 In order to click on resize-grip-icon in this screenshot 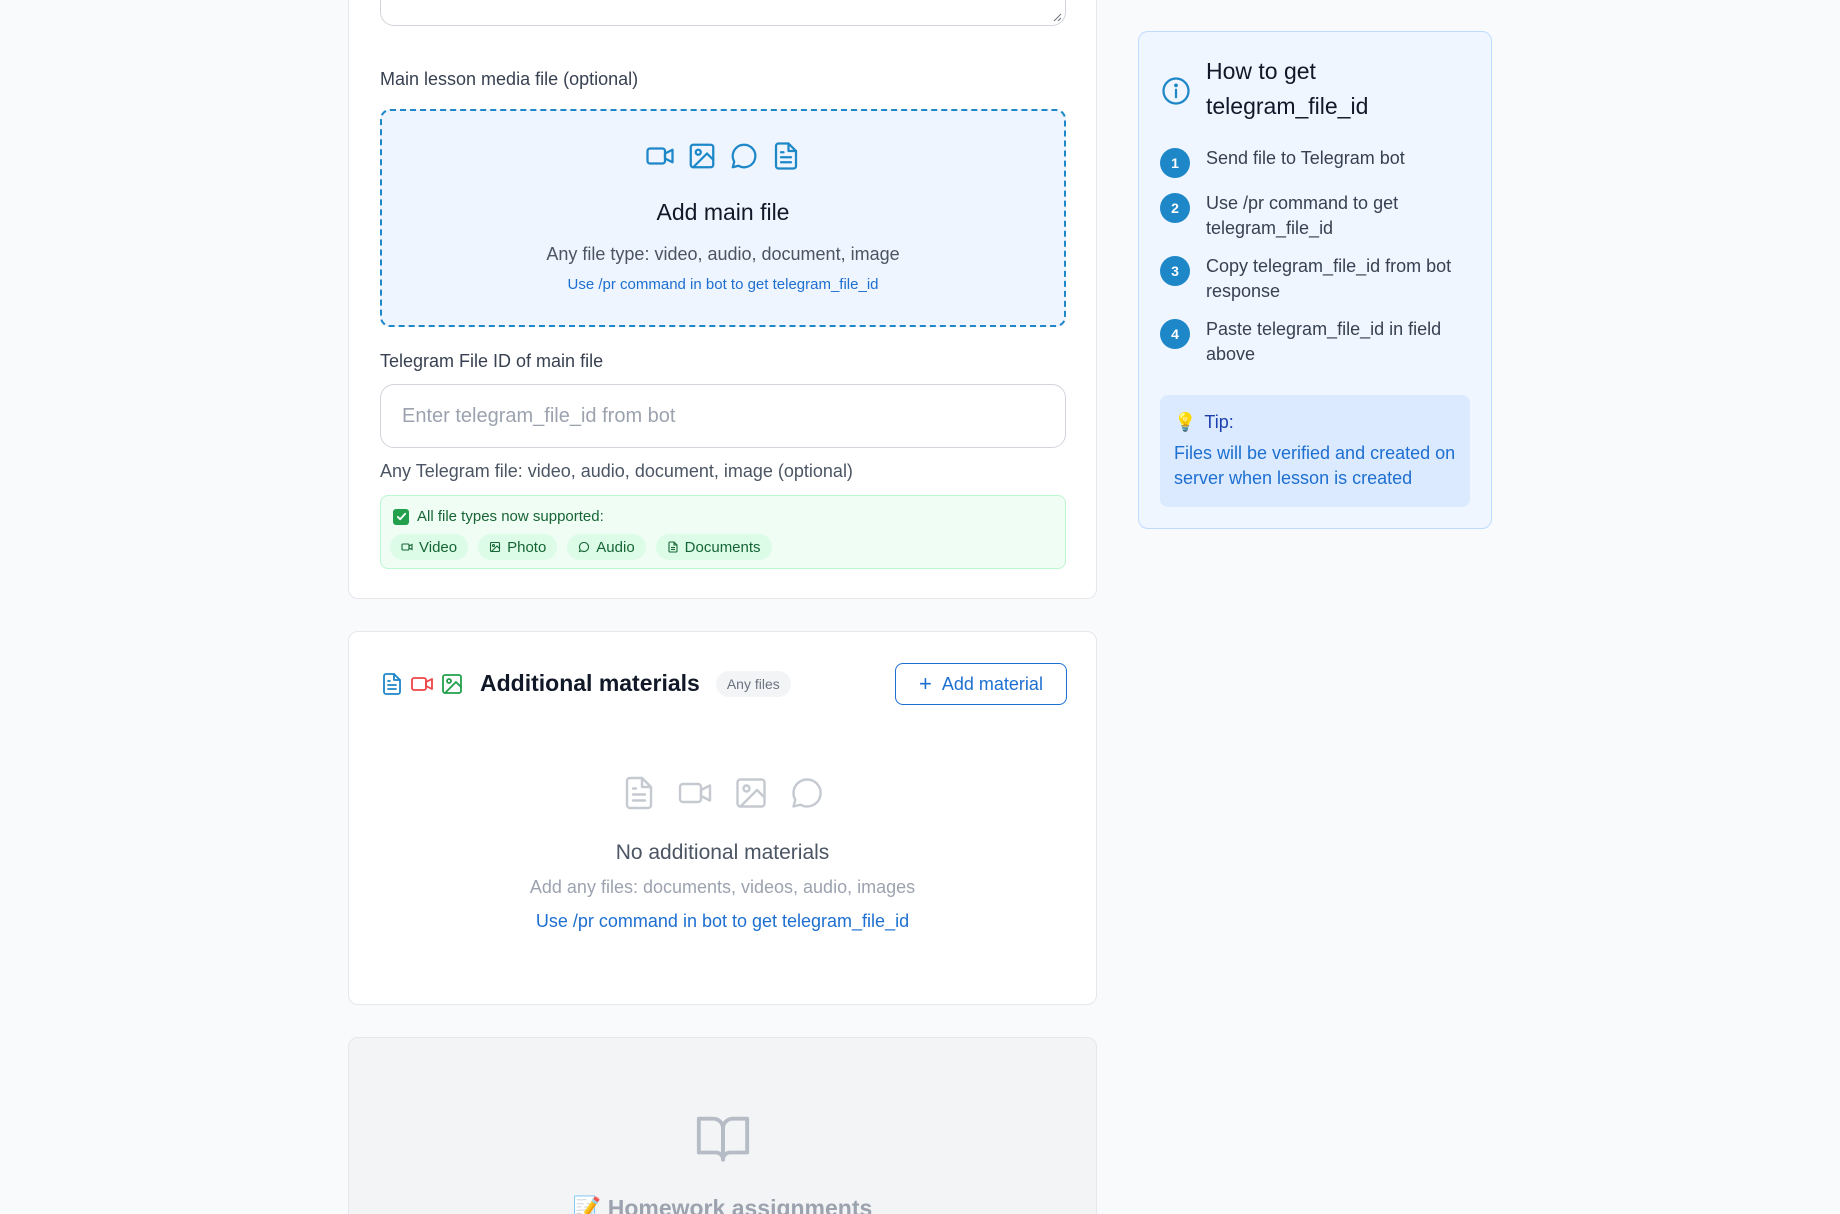, I will do `click(1057, 17)`.